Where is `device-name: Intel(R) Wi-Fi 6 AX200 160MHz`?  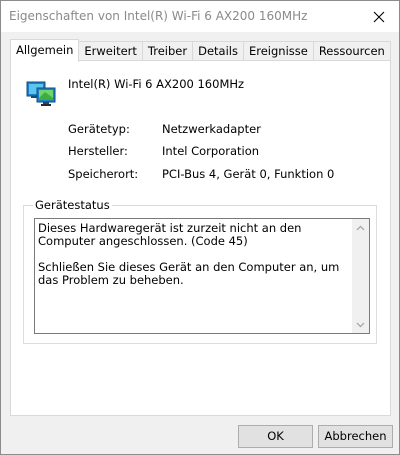
device-name: Intel(R) Wi-Fi 6 AX200 160MHz is located at coordinates (156, 84).